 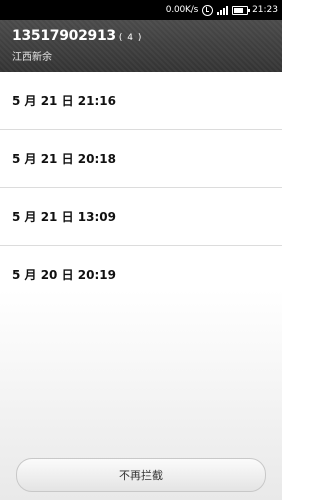 What do you see at coordinates (141, 217) in the screenshot?
I see `list-item: 5 月 21 日 13:09` at bounding box center [141, 217].